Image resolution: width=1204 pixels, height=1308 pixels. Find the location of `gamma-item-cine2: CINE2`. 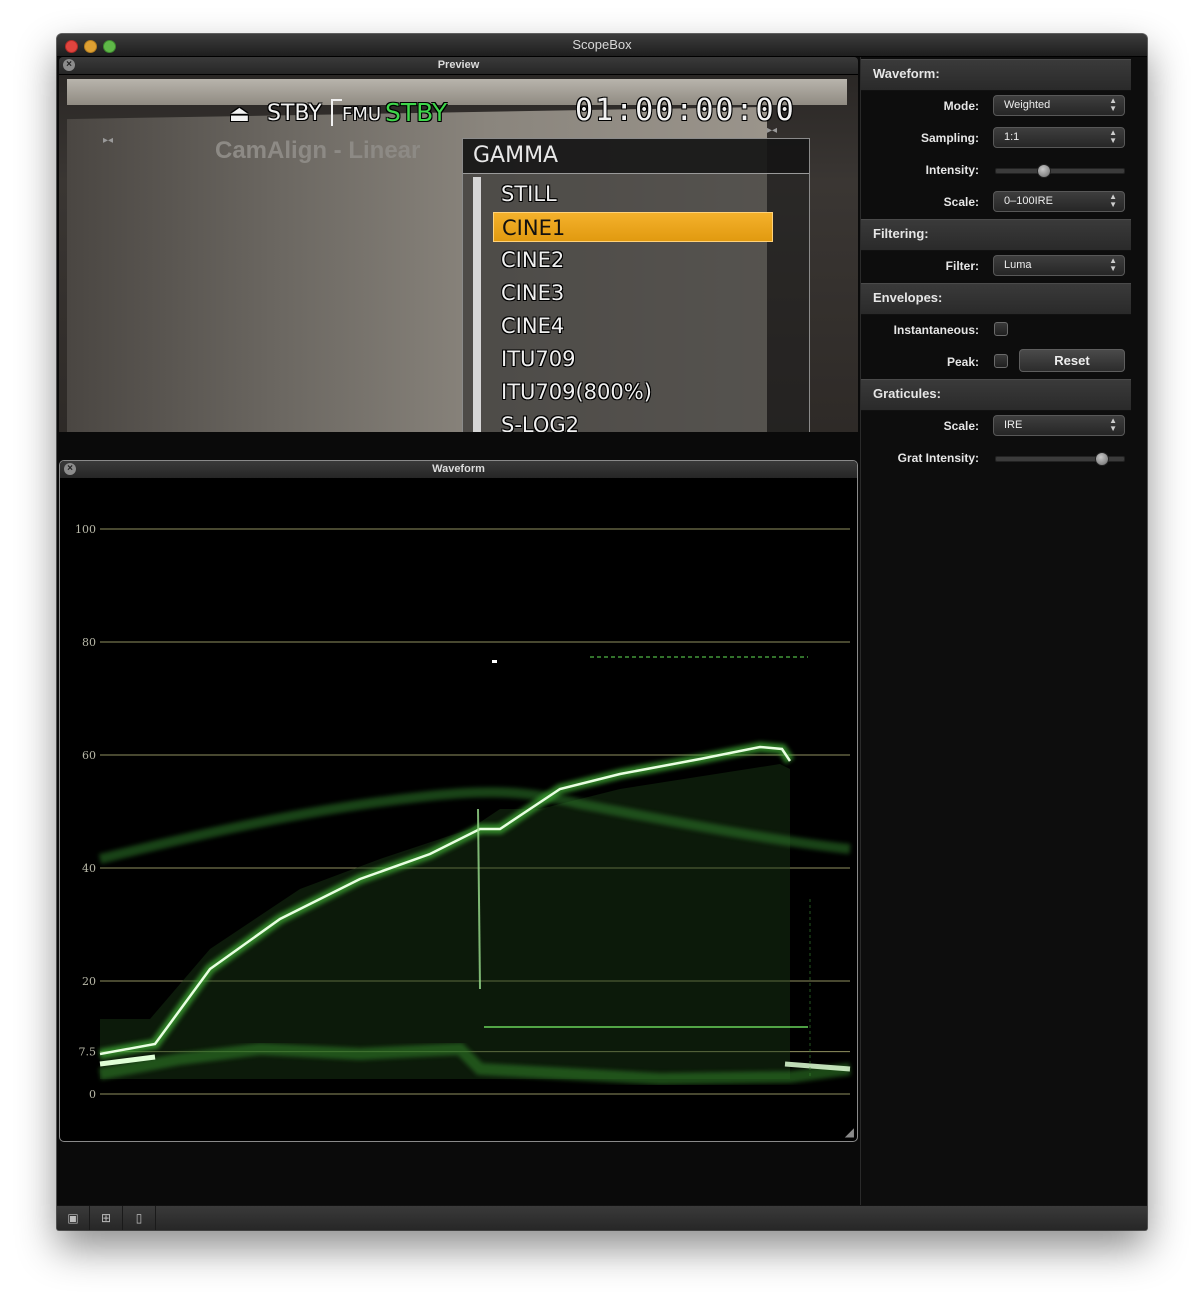

gamma-item-cine2: CINE2 is located at coordinates (533, 260).